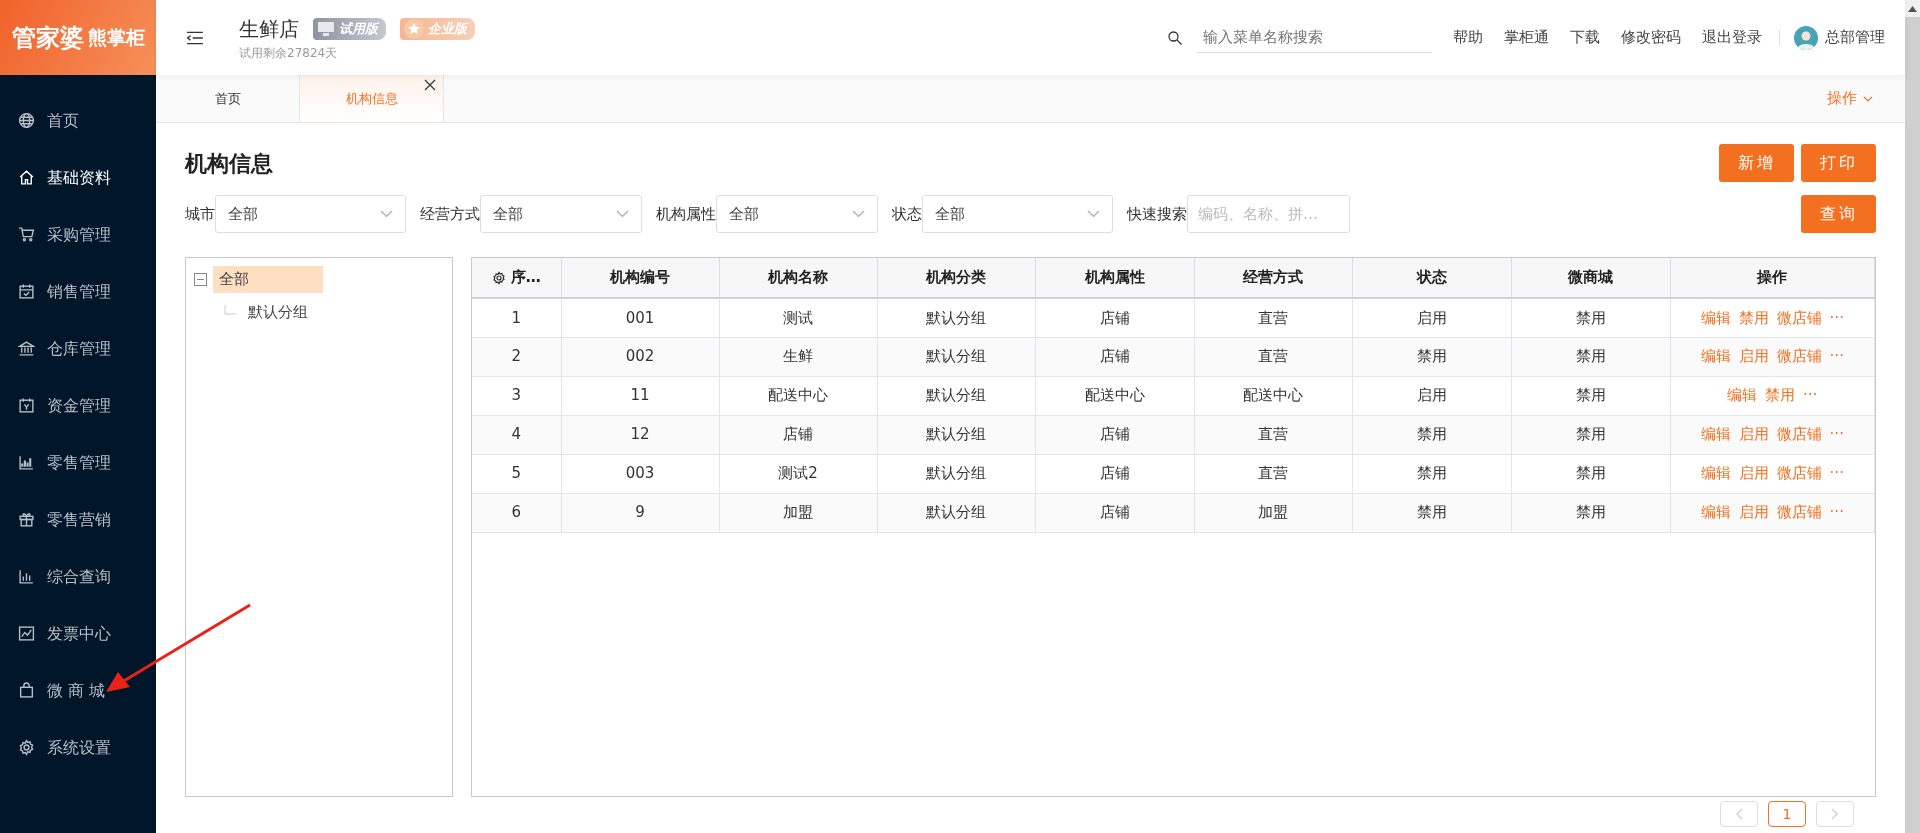  Describe the element at coordinates (1806, 37) in the screenshot. I see `avatar-icon` at that location.